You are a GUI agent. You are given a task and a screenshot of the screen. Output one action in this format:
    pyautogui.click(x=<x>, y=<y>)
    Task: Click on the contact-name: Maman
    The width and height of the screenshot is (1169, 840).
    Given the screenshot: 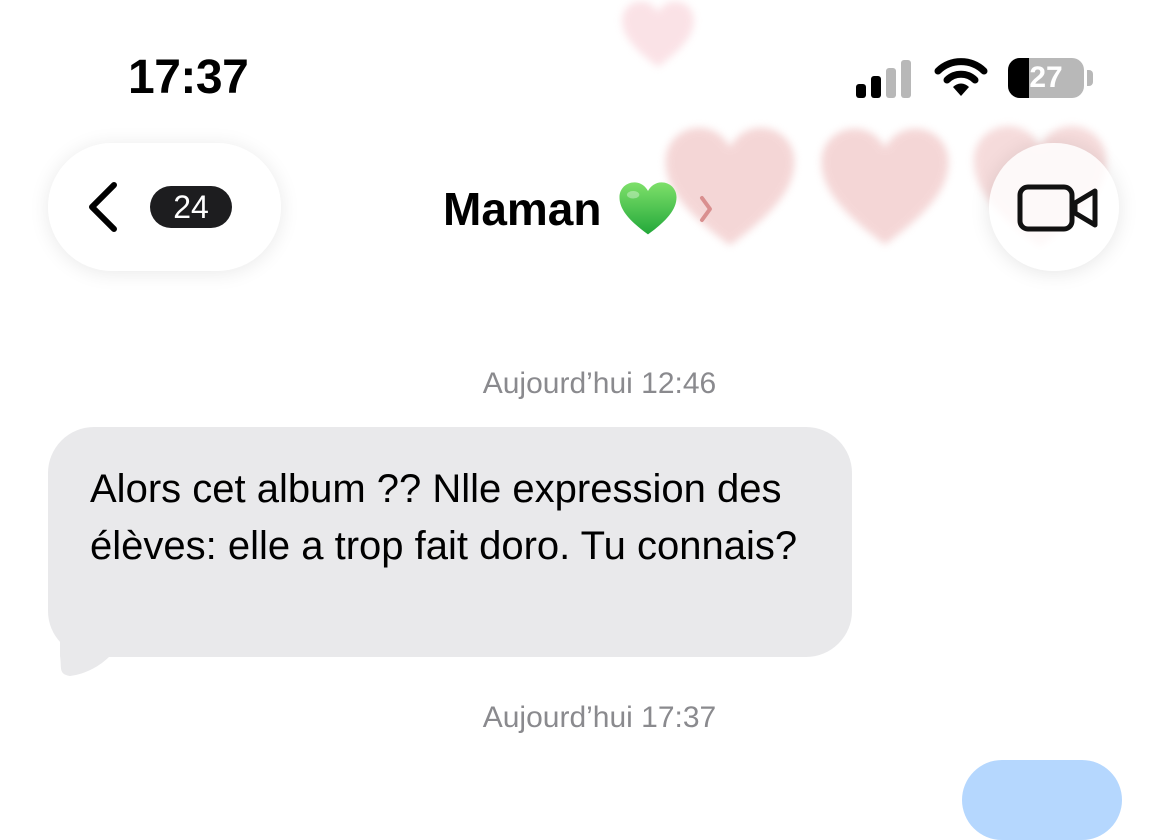 What is the action you would take?
    pyautogui.click(x=522, y=209)
    